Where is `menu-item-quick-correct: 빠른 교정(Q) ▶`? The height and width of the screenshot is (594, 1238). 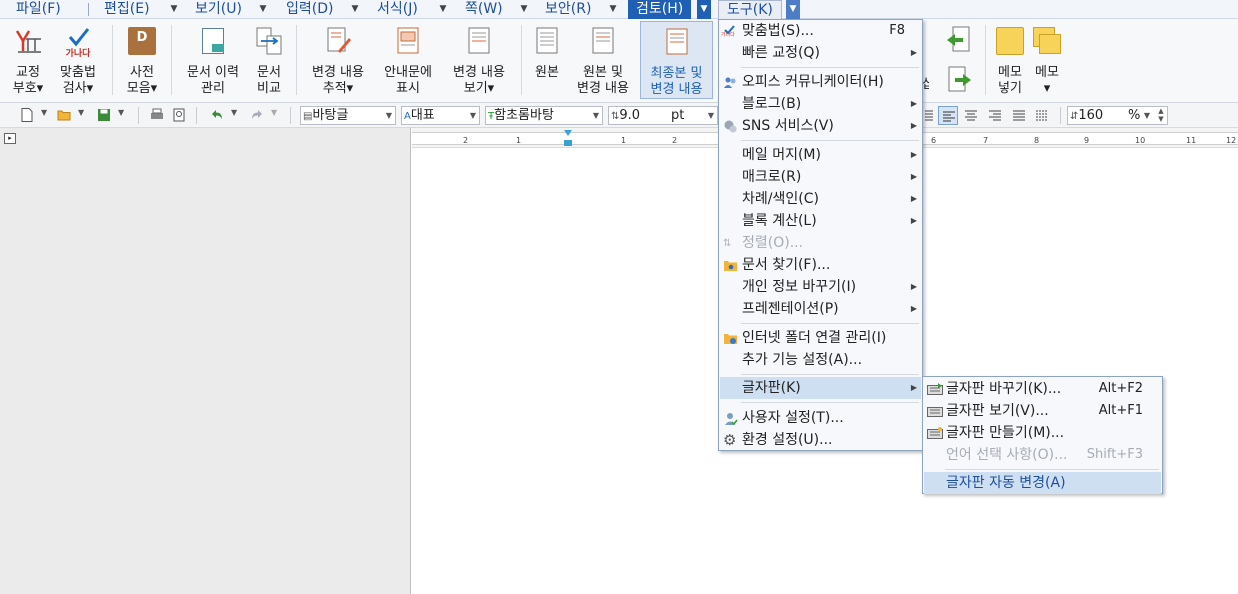
menu-item-quick-correct: 빠른 교정(Q) ▶ is located at coordinates (820, 53).